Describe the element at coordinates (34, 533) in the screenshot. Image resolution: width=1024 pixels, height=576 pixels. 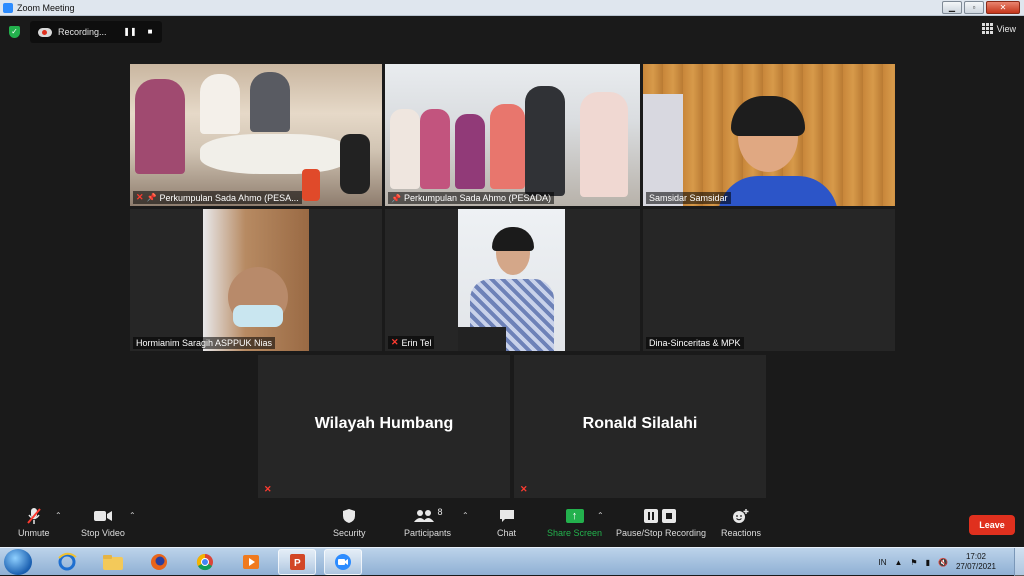
I see `unmute-label: Unmute` at that location.